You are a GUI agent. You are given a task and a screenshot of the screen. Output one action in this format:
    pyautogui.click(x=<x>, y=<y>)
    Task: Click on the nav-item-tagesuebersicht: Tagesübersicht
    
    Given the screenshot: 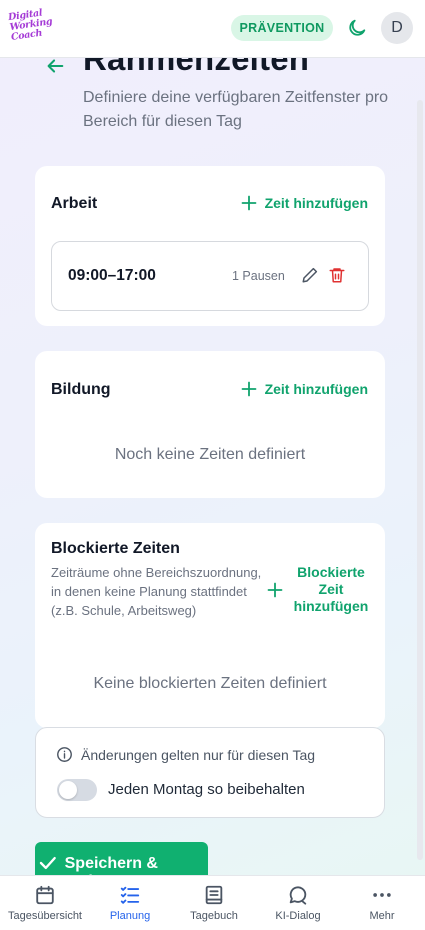 What is the action you would take?
    pyautogui.click(x=45, y=903)
    